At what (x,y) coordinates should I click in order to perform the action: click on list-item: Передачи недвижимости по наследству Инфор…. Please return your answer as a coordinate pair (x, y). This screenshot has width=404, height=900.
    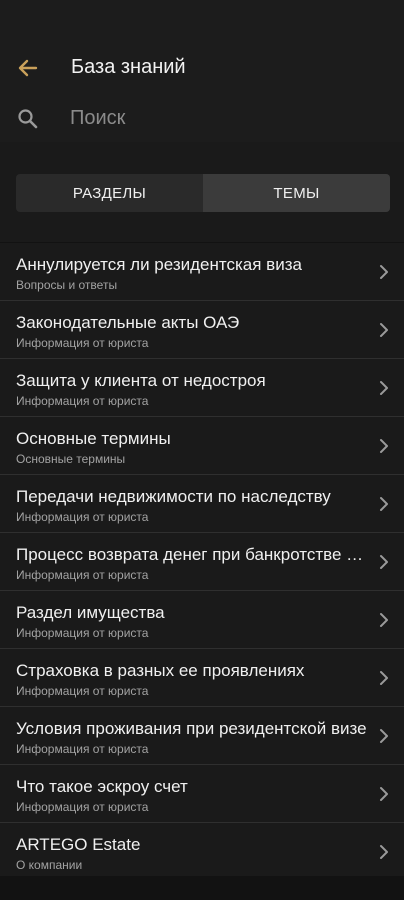
    Looking at the image, I should click on (202, 504).